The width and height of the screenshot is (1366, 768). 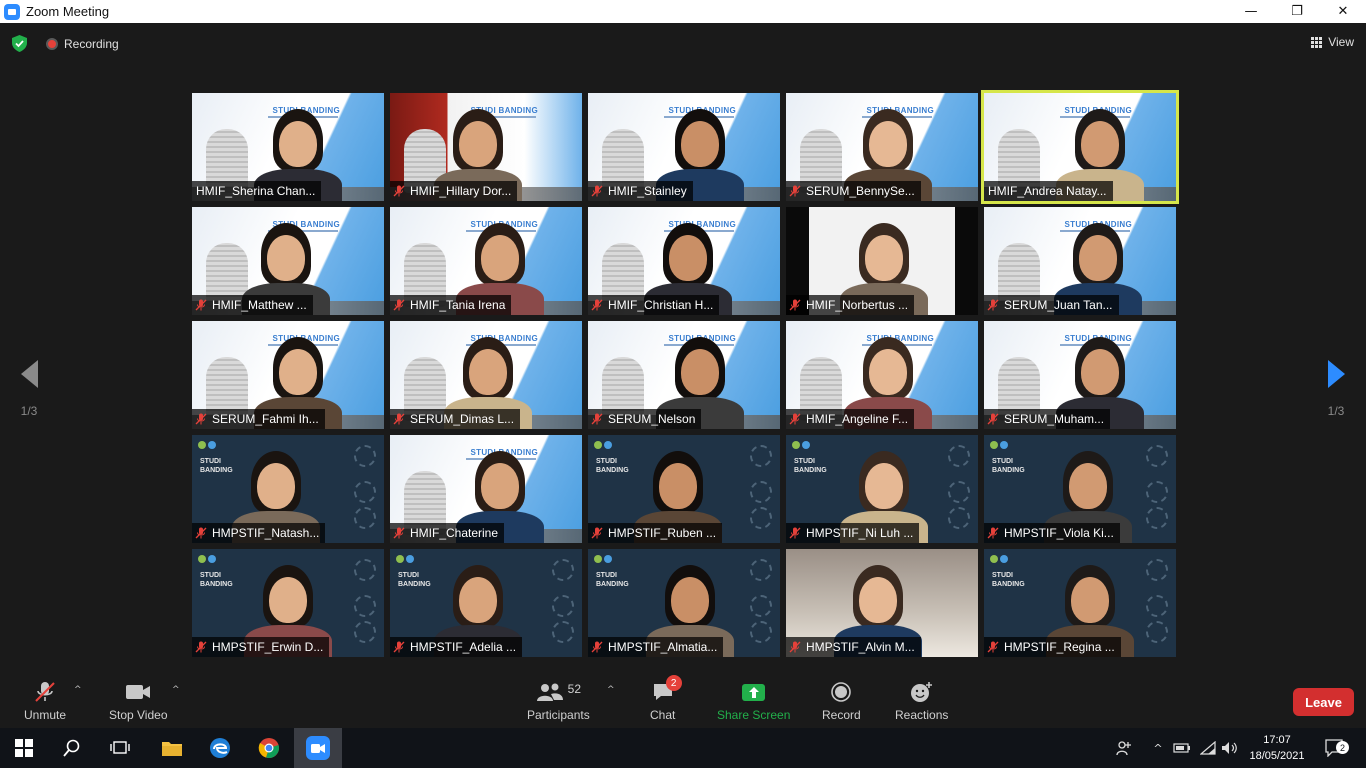 What do you see at coordinates (52, 44) in the screenshot?
I see `recording-dot-icon` at bounding box center [52, 44].